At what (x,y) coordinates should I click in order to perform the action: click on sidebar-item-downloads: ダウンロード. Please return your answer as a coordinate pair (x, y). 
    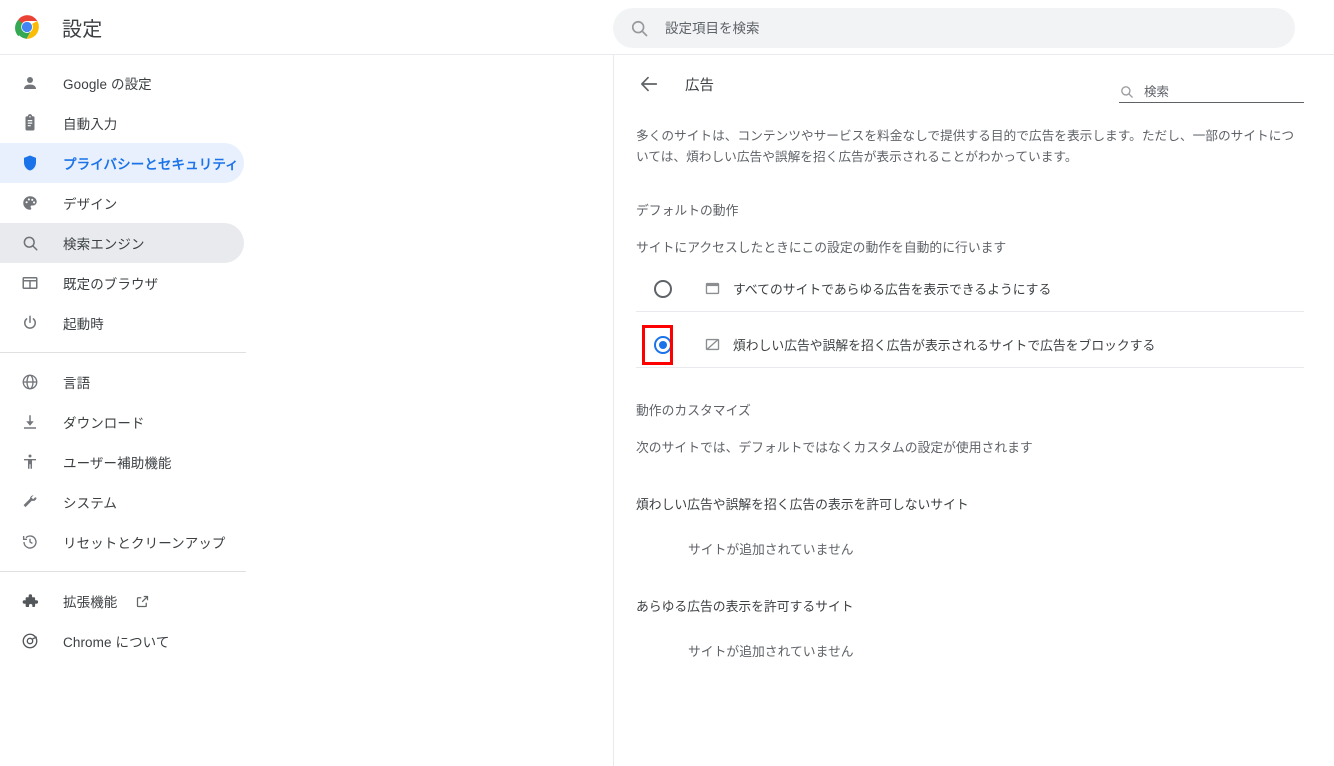
    Looking at the image, I should click on (122, 422).